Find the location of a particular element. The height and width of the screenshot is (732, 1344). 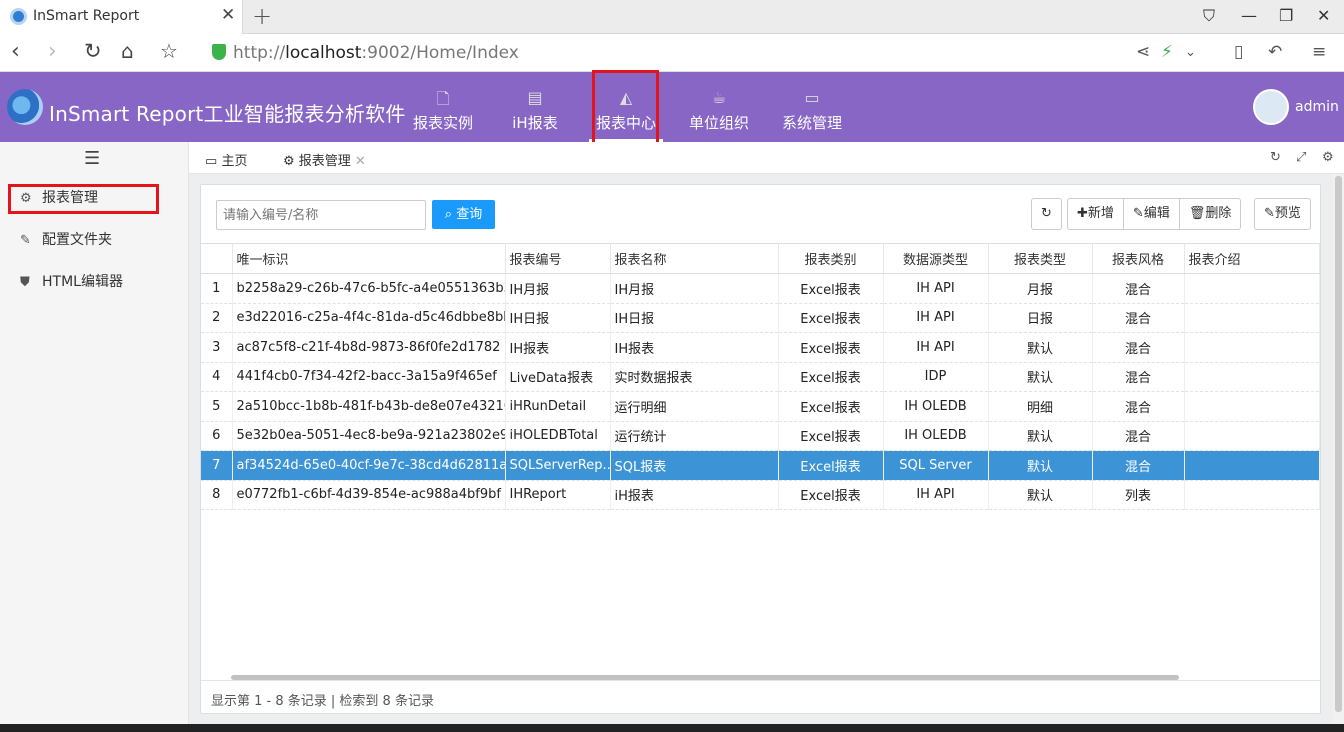

add-button: ✚新增 is located at coordinates (1096, 214).